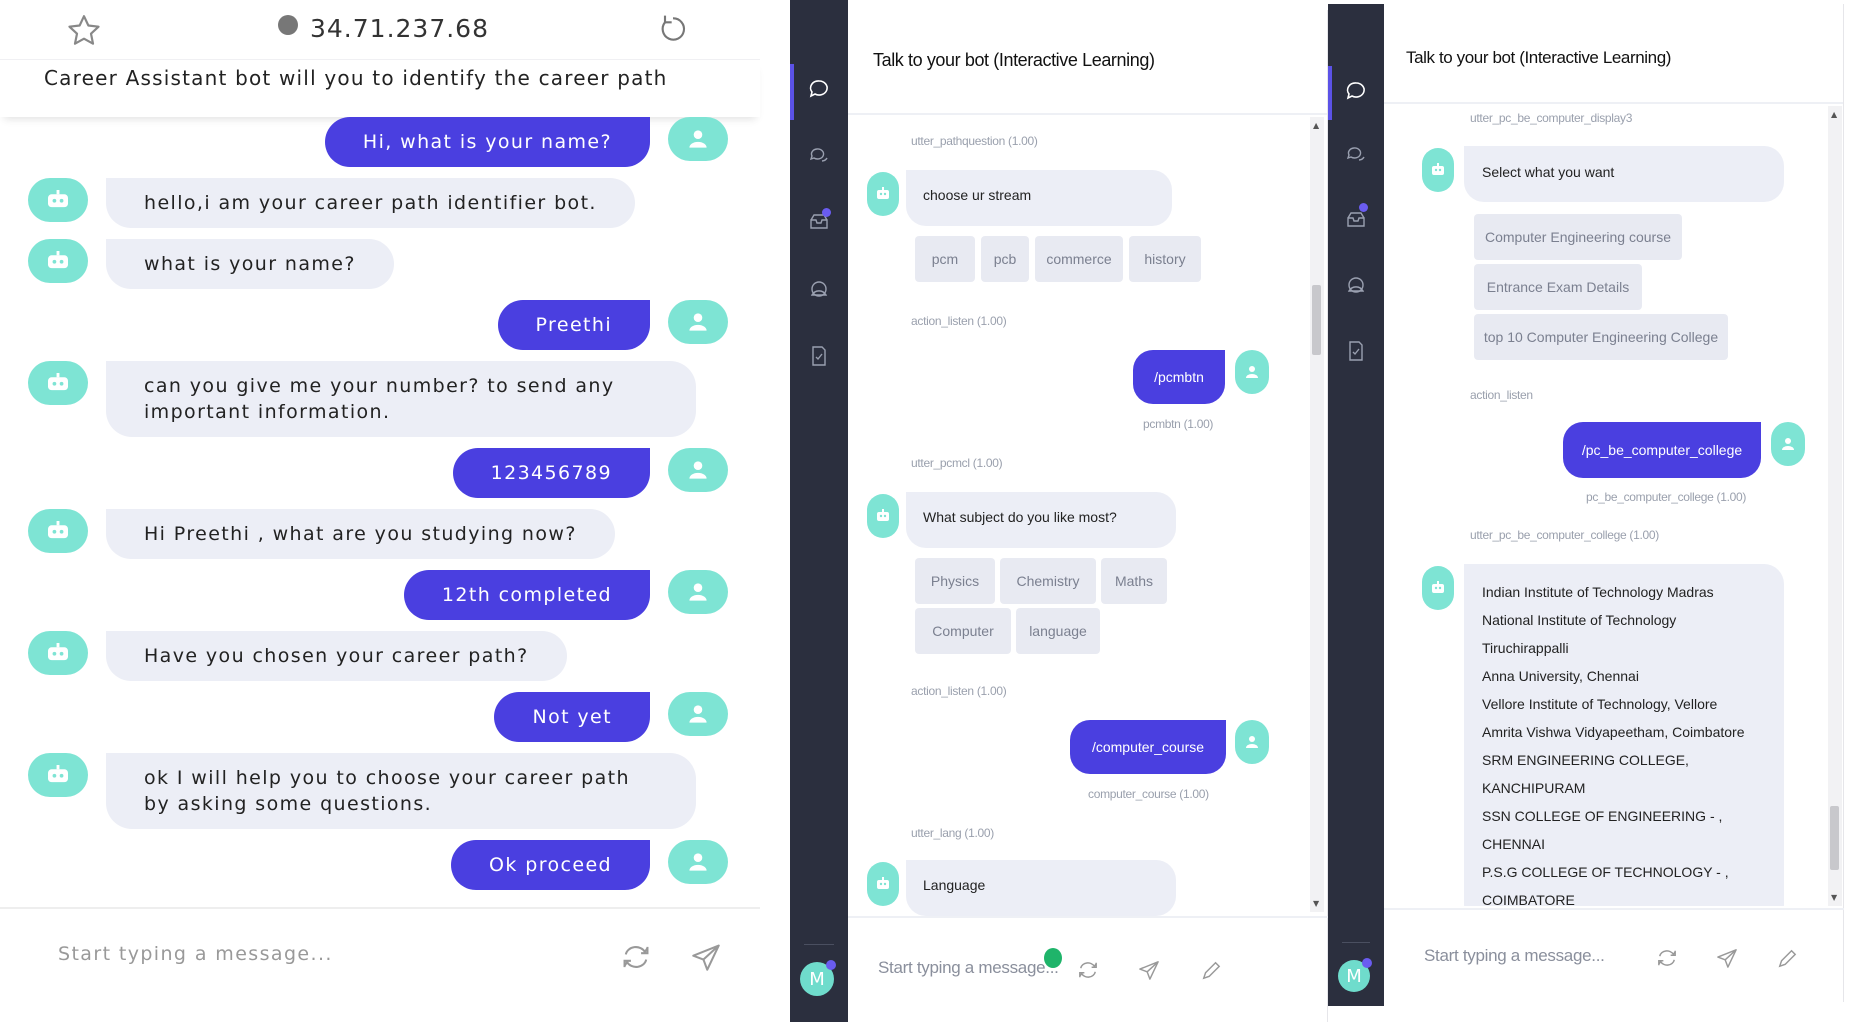  Describe the element at coordinates (1551, 118) in the screenshot. I see `action-label: utter_pc_be_computer_display3` at that location.